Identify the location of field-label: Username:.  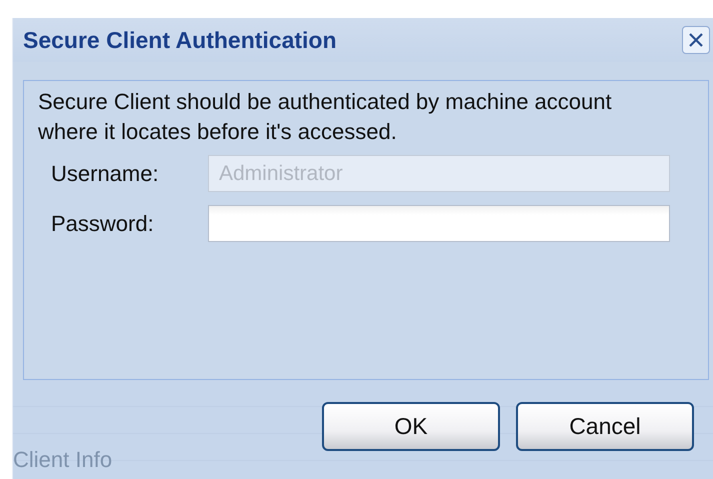
(105, 173).